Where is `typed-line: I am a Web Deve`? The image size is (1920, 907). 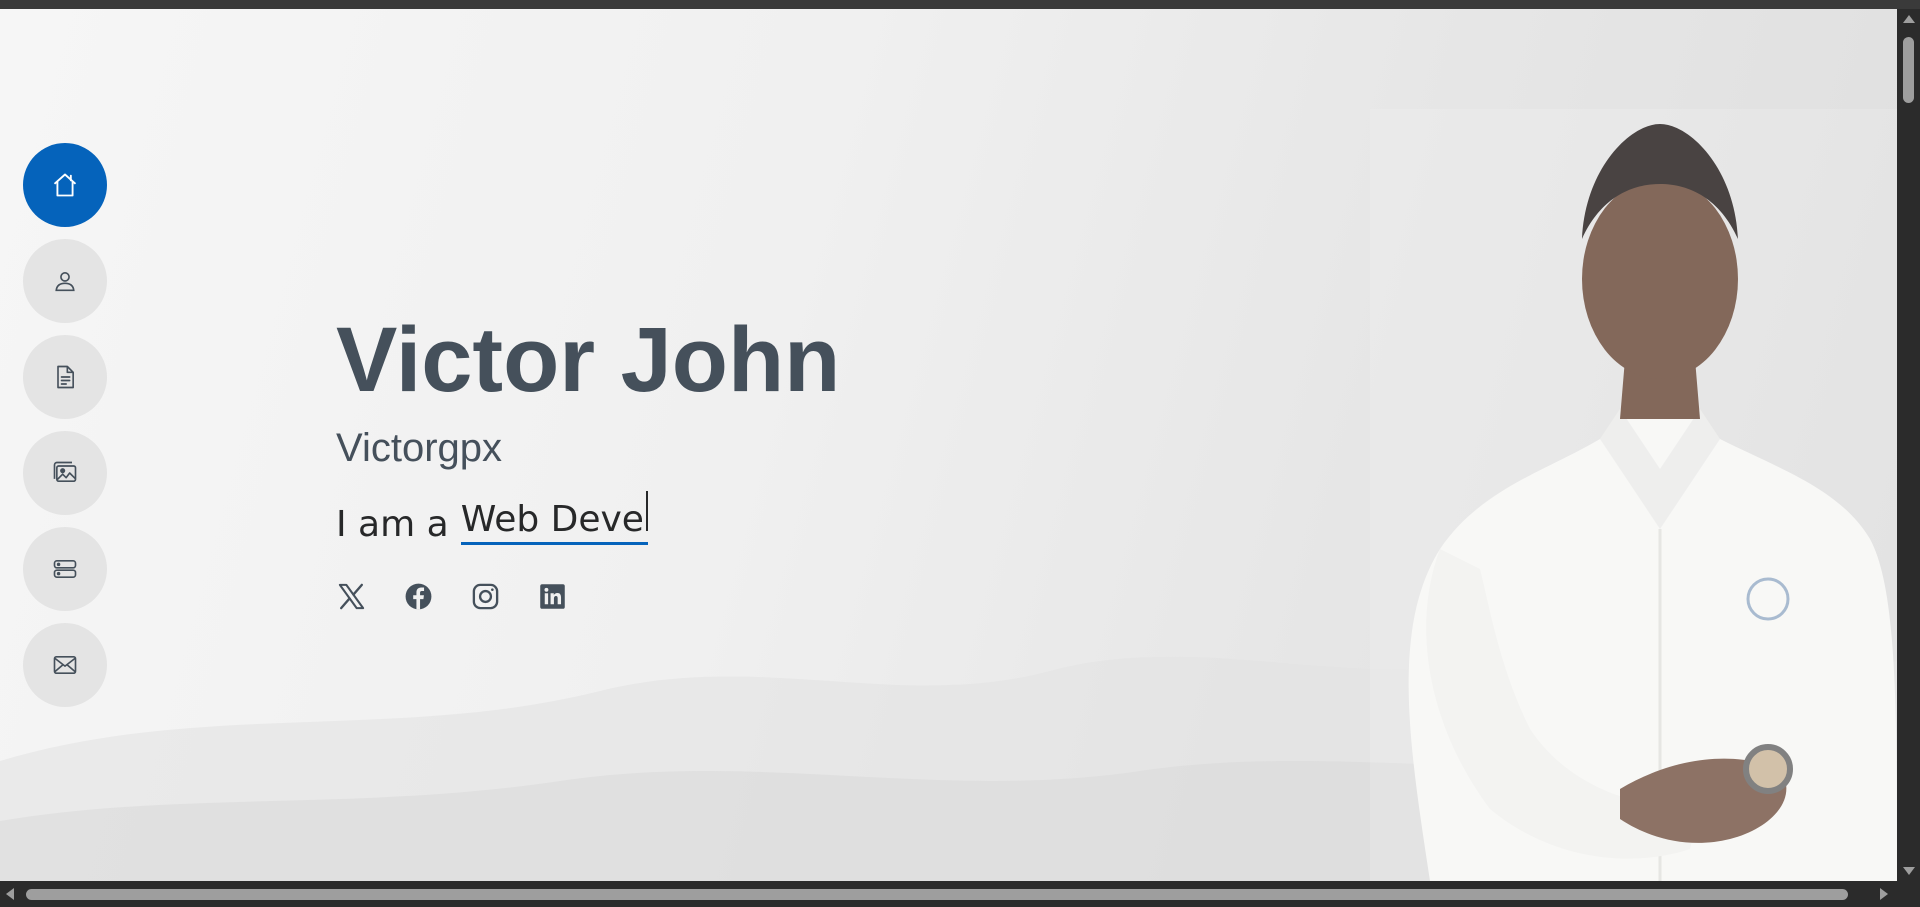
typed-line: I am a Web Deve is located at coordinates (588, 518).